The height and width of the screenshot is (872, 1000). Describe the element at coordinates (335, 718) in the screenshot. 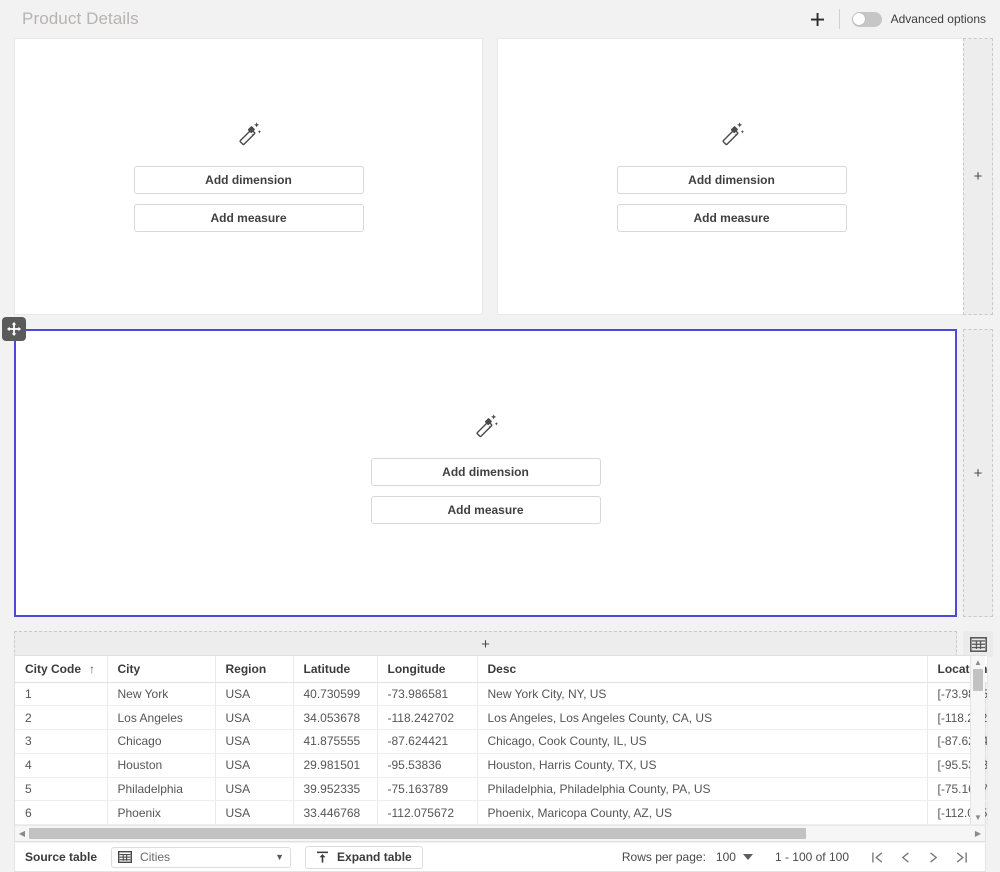

I see `cell-latitude: 34.053678` at that location.